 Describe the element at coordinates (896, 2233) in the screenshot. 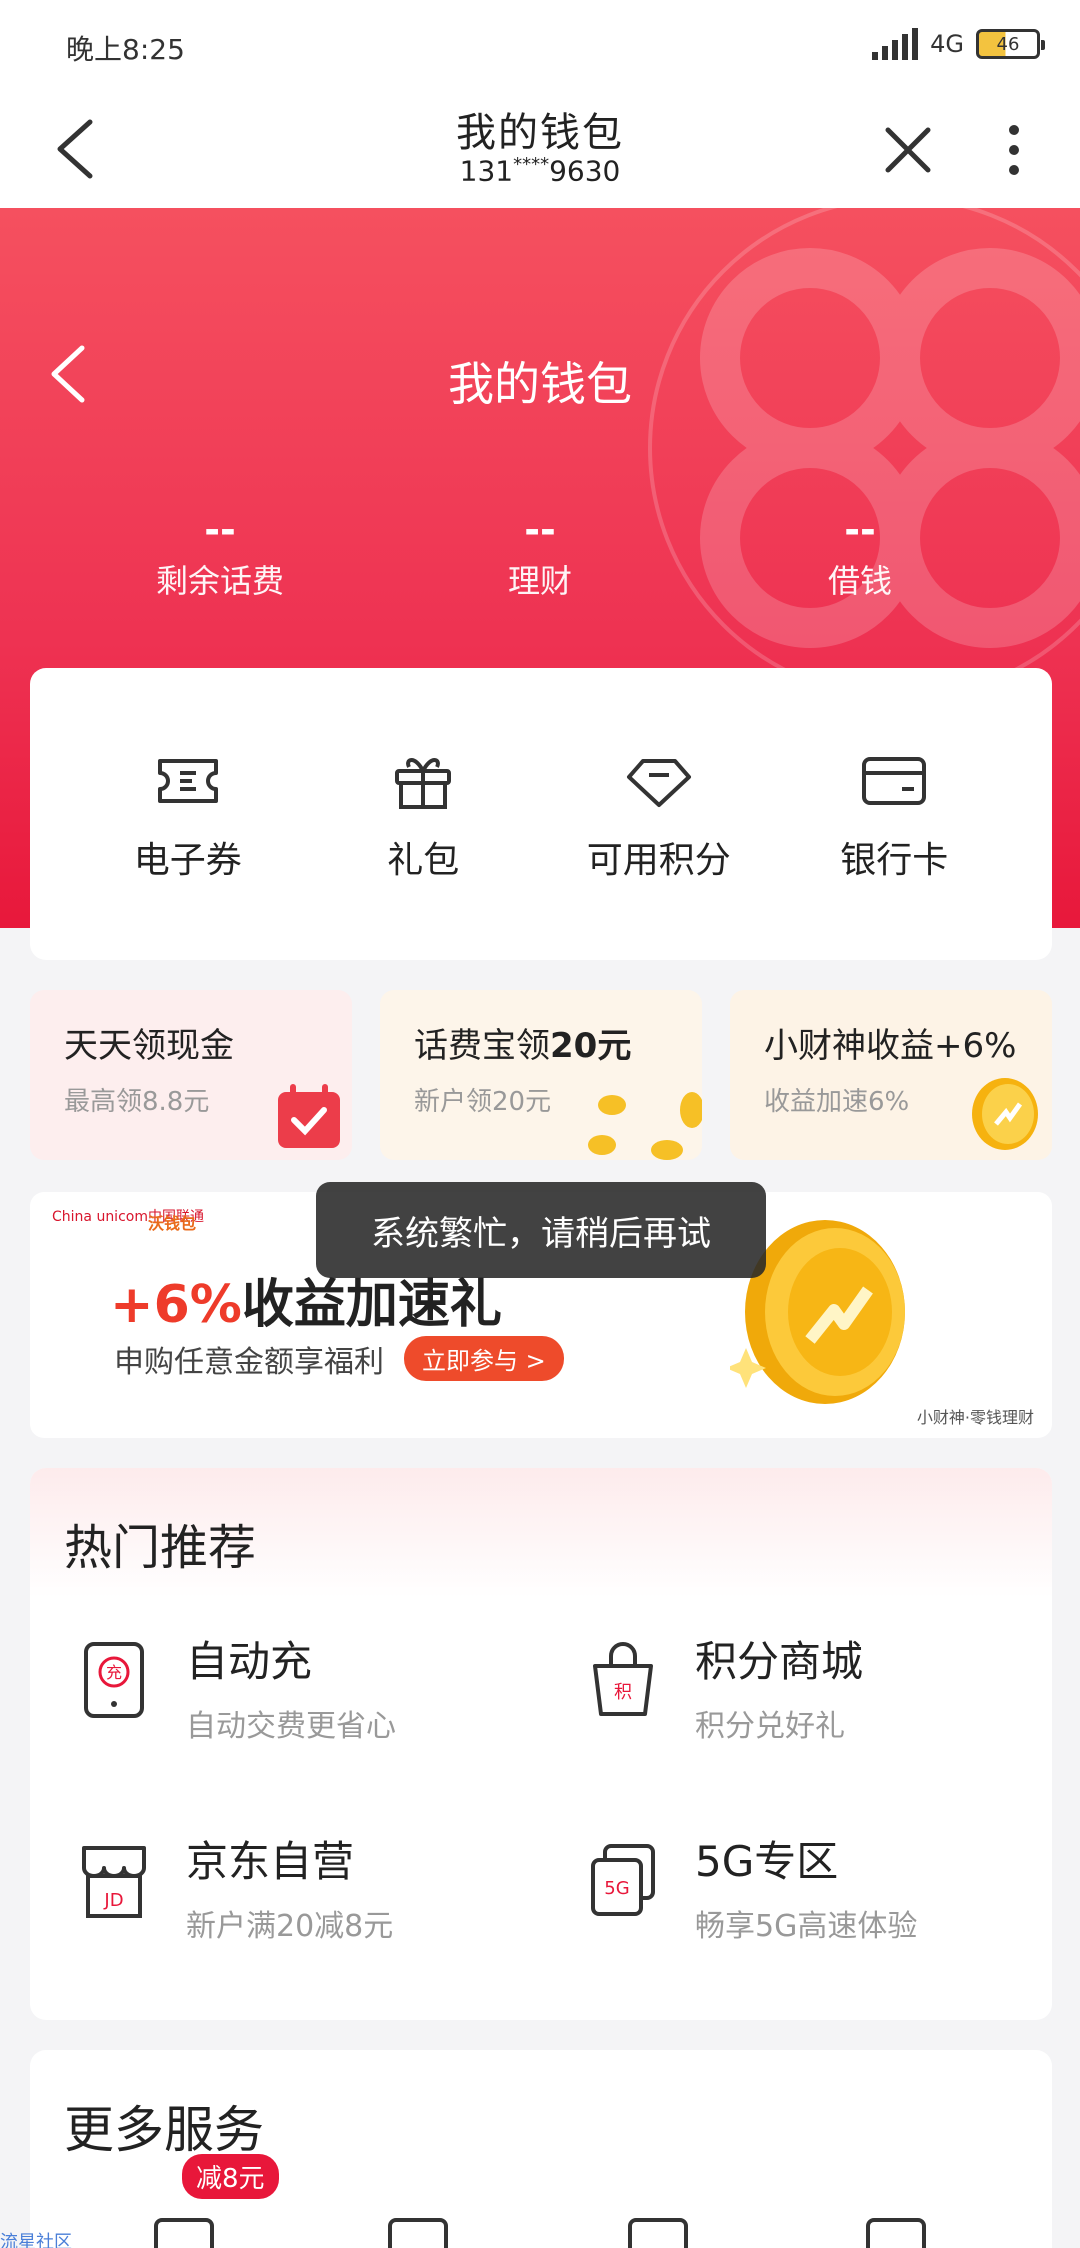

I see `service-bill-icon` at that location.